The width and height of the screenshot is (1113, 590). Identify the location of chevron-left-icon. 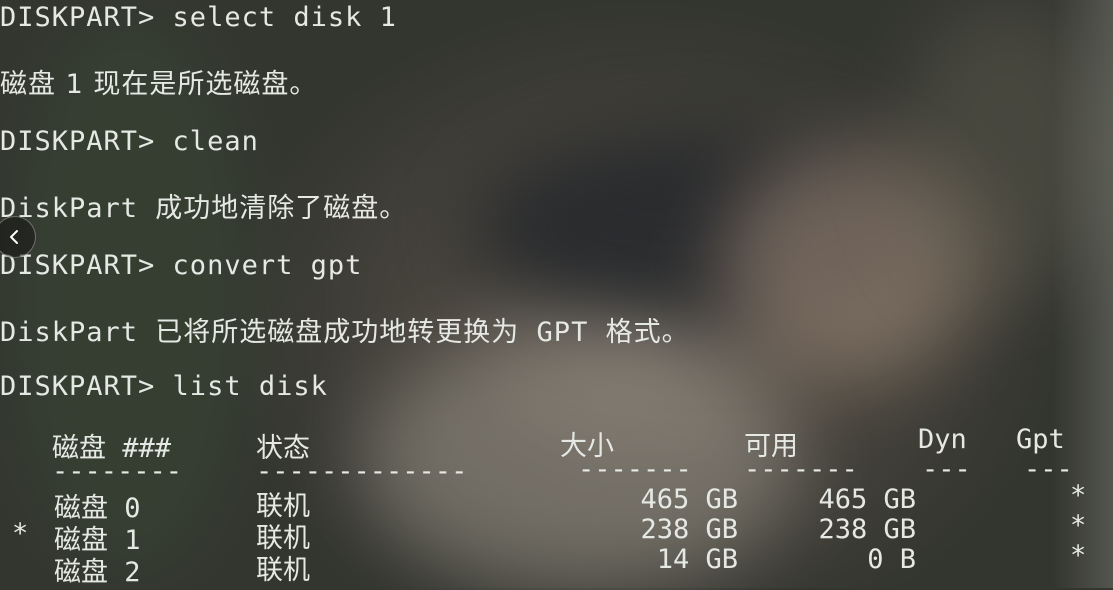
(14, 237).